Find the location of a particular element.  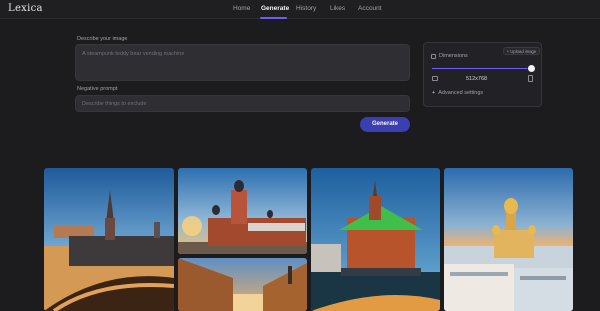

dimensions-slider is located at coordinates (482, 68).